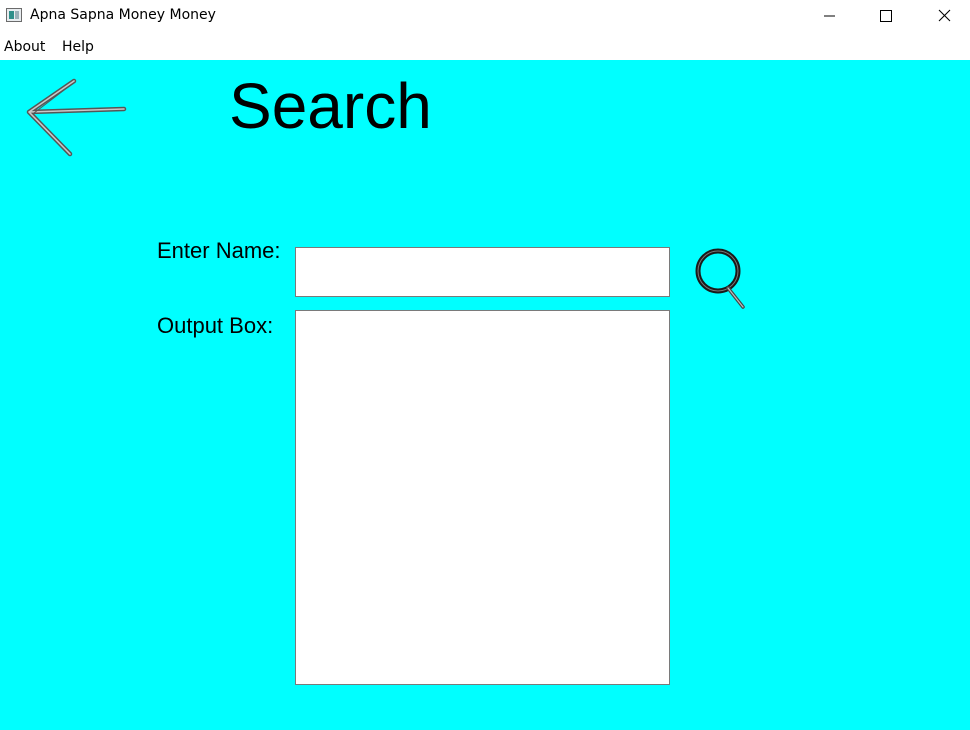 The height and width of the screenshot is (730, 970). Describe the element at coordinates (123, 15) in the screenshot. I see `window-title: Apna Sapna Money Money` at that location.